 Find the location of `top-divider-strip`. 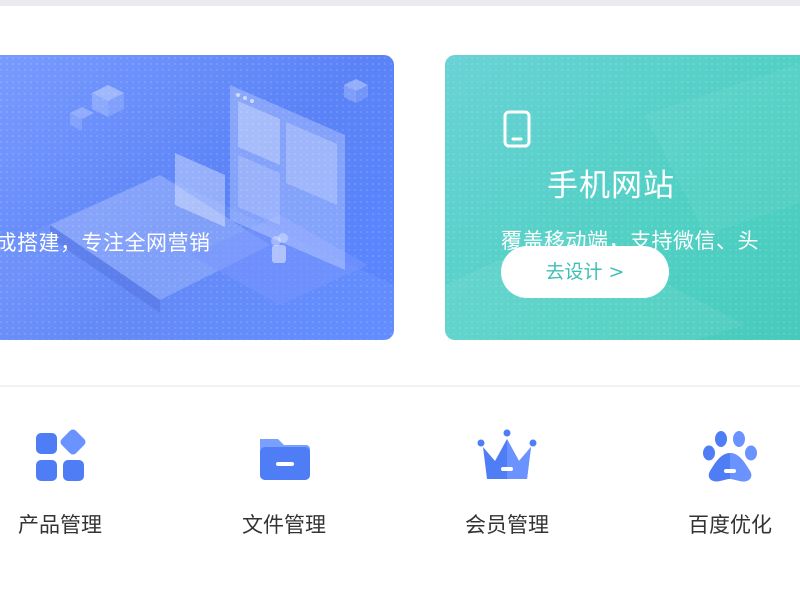

top-divider-strip is located at coordinates (400, 3).